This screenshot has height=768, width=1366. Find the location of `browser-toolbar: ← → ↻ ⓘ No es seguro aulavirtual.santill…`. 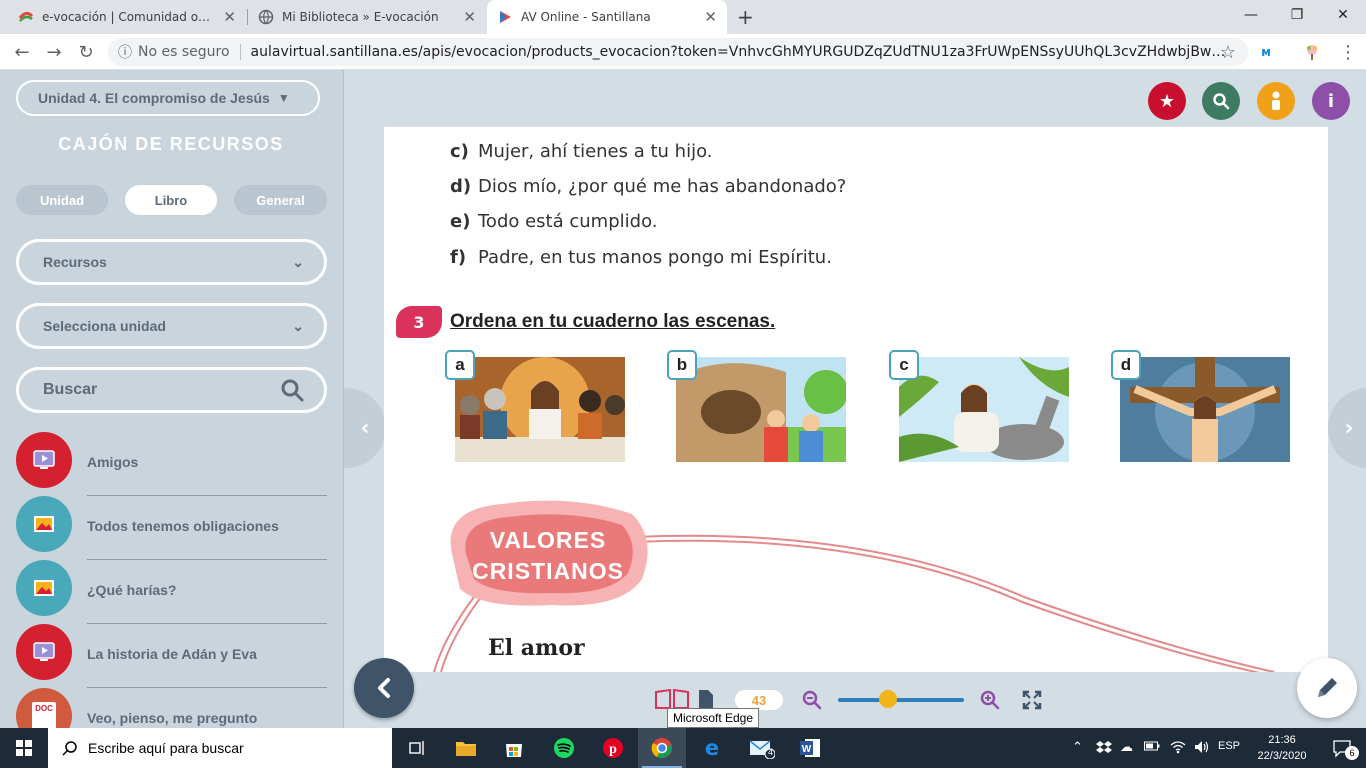

browser-toolbar: ← → ↻ ⓘ No es seguro aulavirtual.santill… is located at coordinates (683, 52).